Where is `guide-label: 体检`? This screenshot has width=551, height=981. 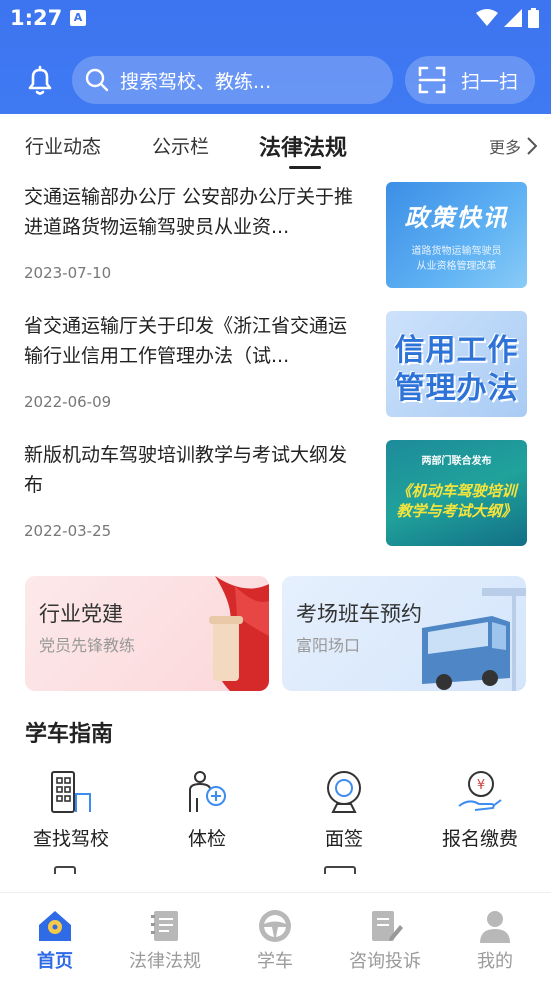 guide-label: 体检 is located at coordinates (206, 839).